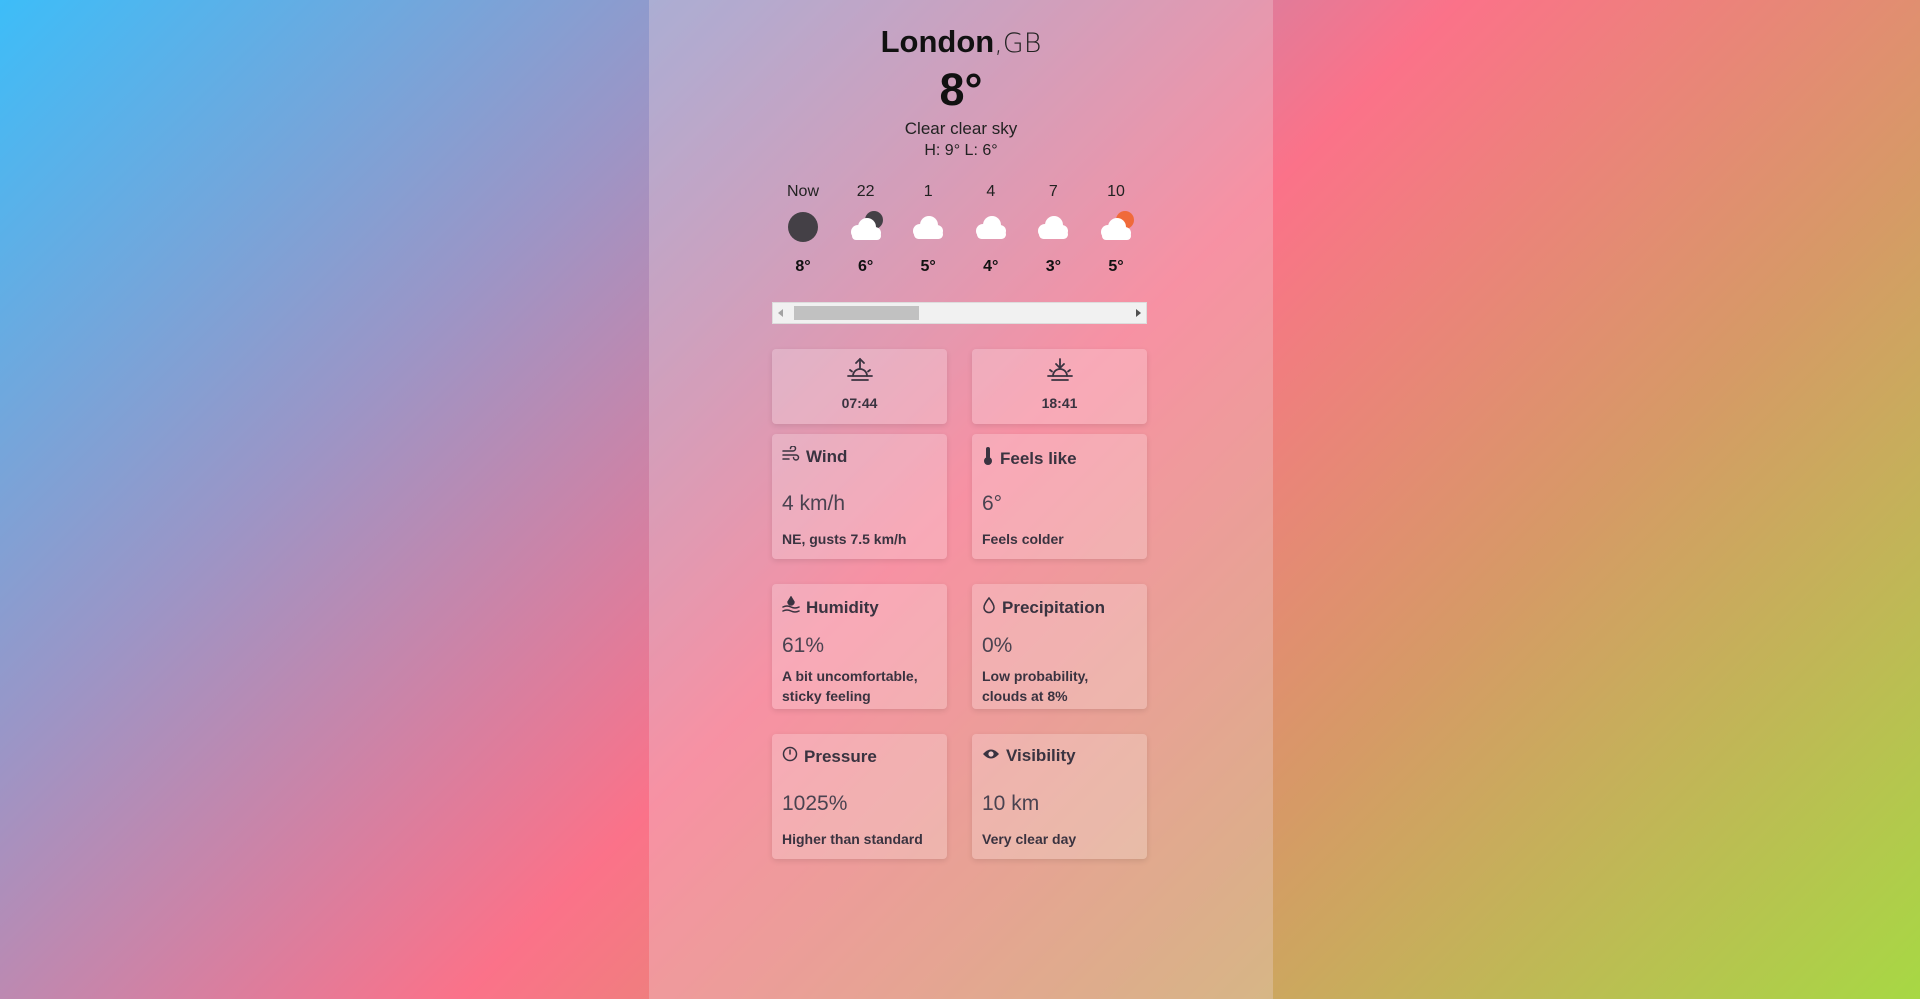  What do you see at coordinates (1053, 607) in the screenshot?
I see `precipitation-label: Precipitation` at bounding box center [1053, 607].